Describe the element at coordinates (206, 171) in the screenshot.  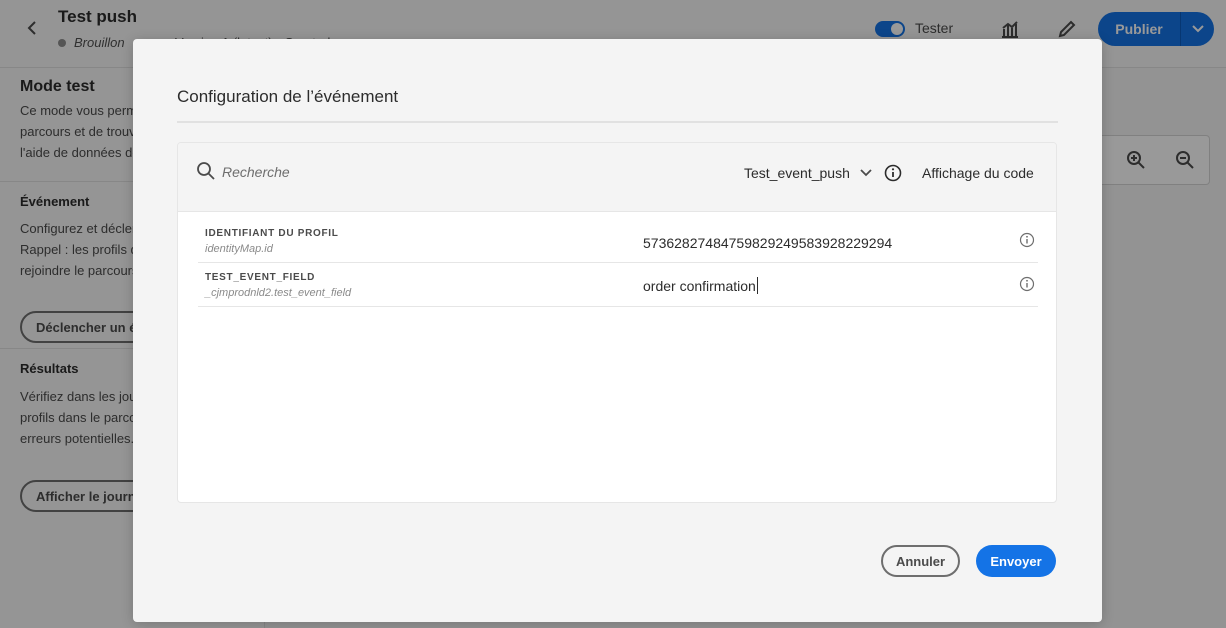
I see `search-icon` at that location.